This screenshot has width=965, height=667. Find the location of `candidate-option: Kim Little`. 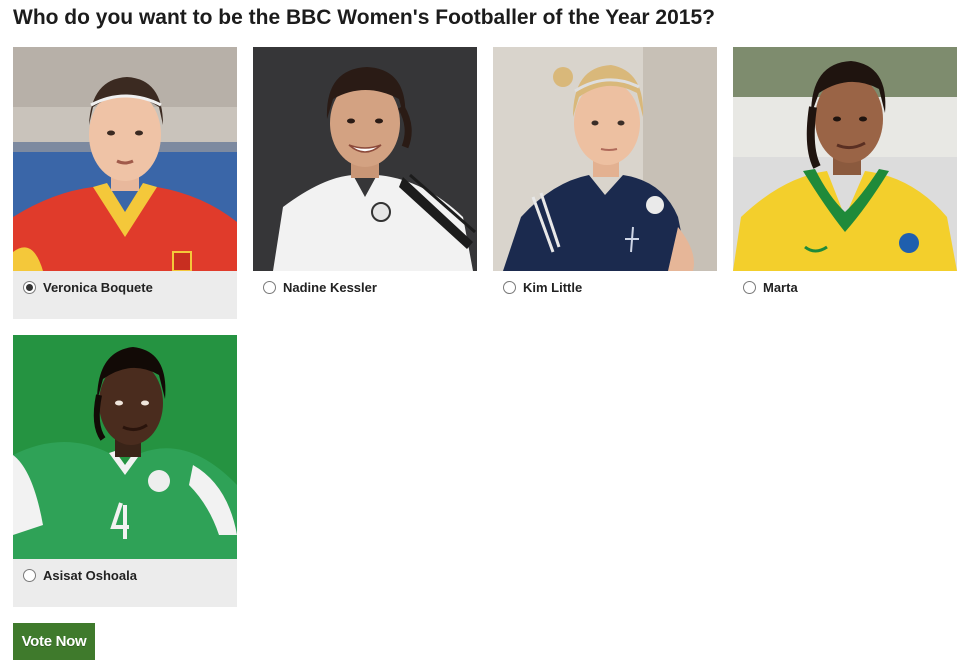

candidate-option: Kim Little is located at coordinates (542, 287).